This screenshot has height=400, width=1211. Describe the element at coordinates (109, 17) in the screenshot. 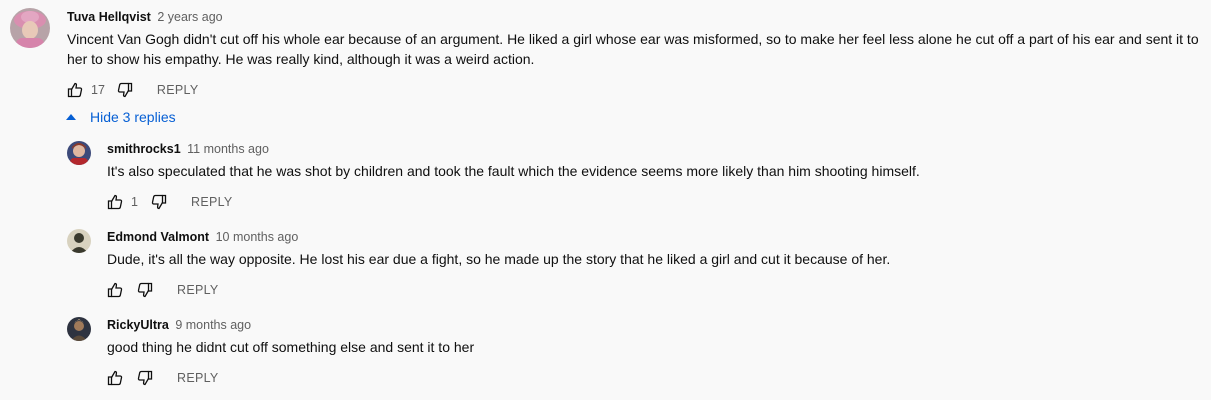

I see `author-name: Tuva Hellqvist` at that location.